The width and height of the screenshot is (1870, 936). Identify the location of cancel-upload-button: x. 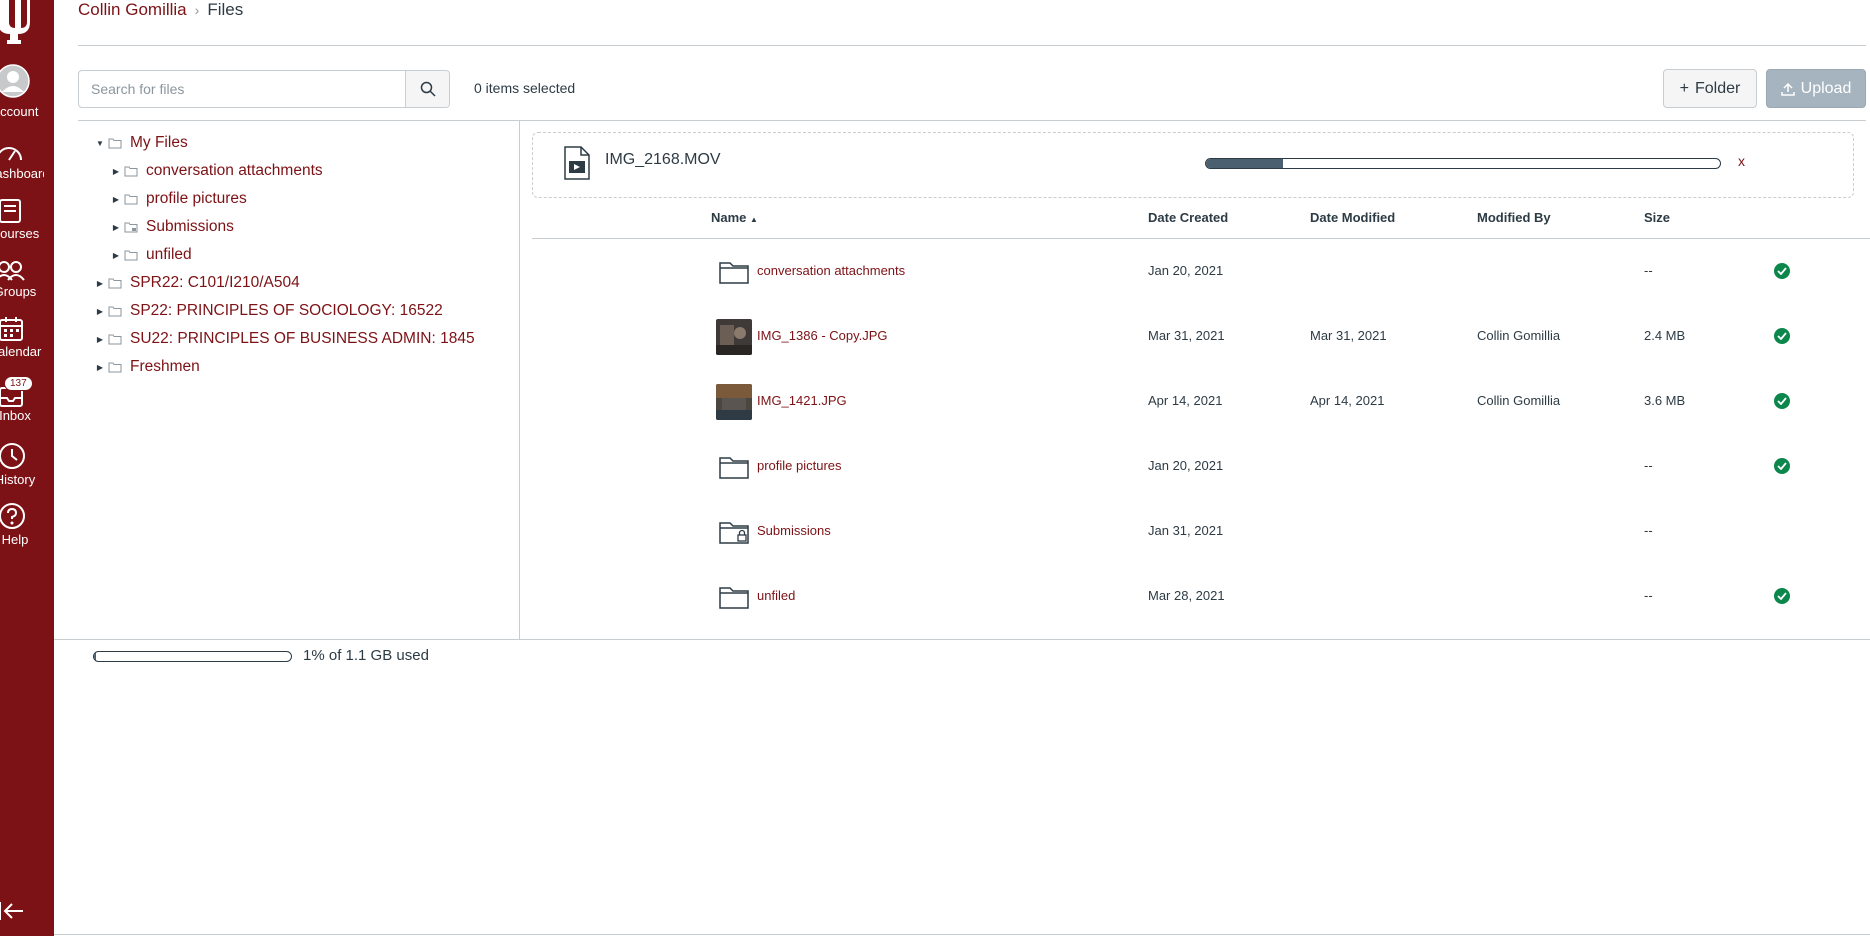
(1741, 161).